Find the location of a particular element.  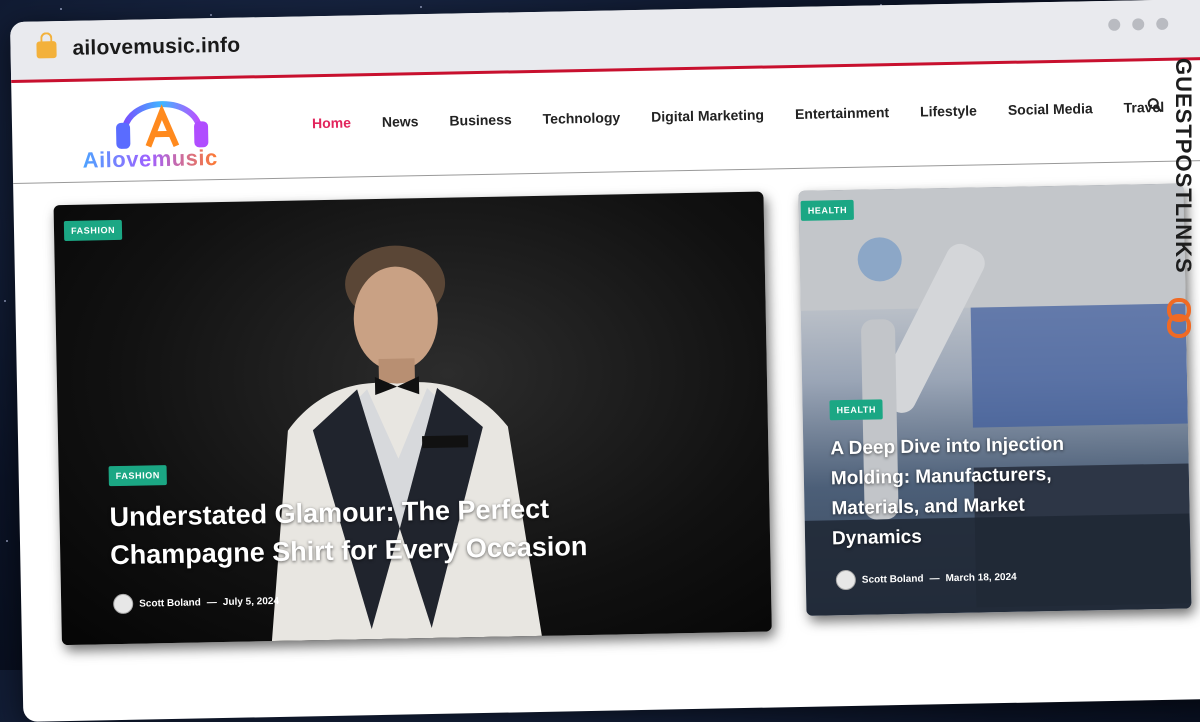

nav-item-digital-marketing: Digital Marketing is located at coordinates (707, 116).